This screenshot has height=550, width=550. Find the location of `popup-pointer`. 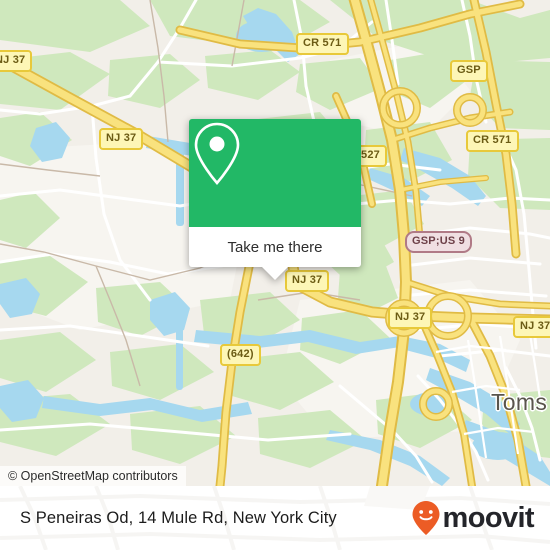

popup-pointer is located at coordinates (275, 273).